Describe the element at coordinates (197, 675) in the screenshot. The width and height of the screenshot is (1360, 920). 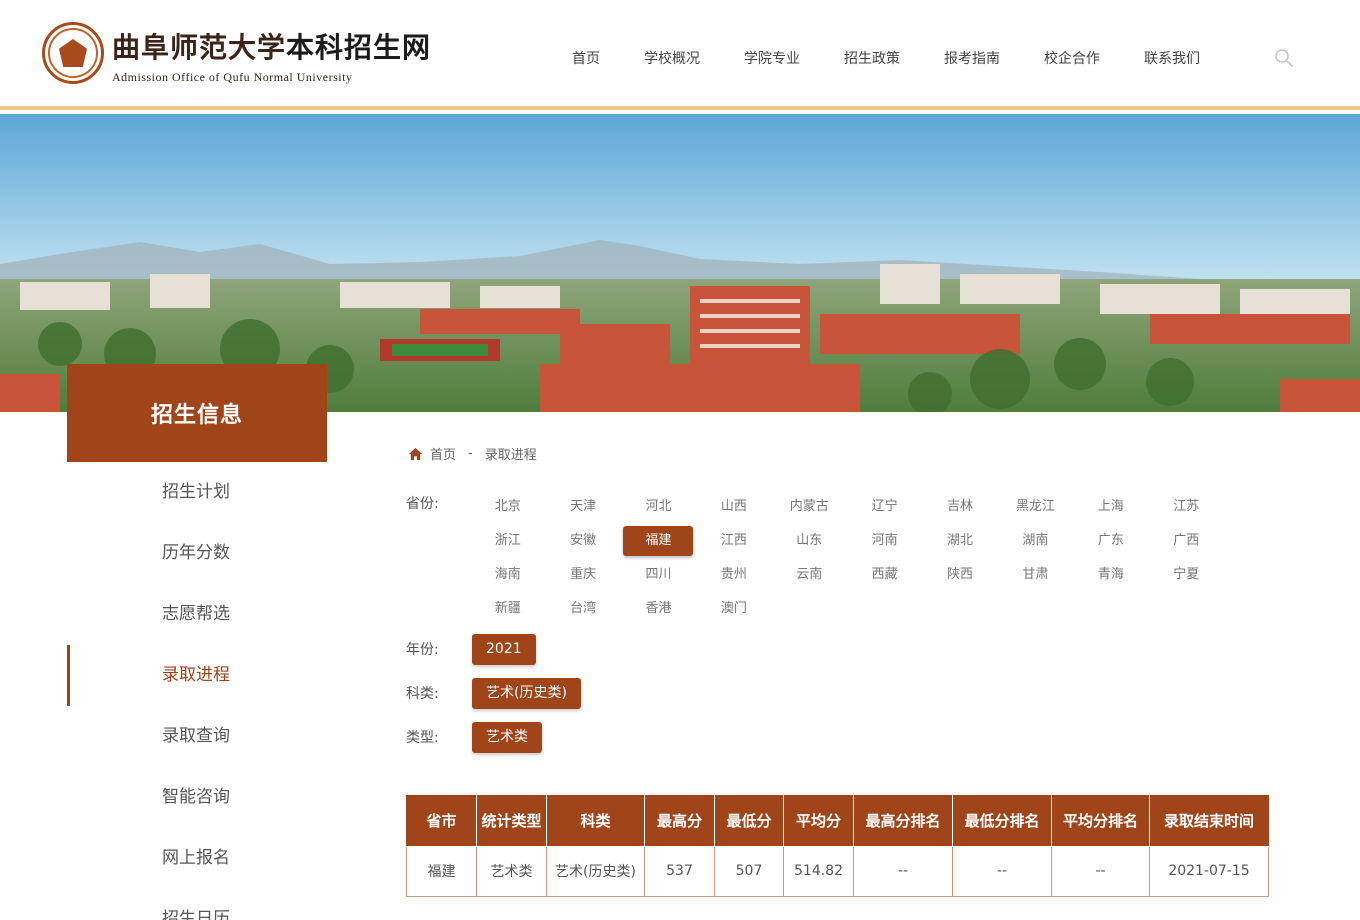
I see `sidebar-item: 录取进程` at that location.